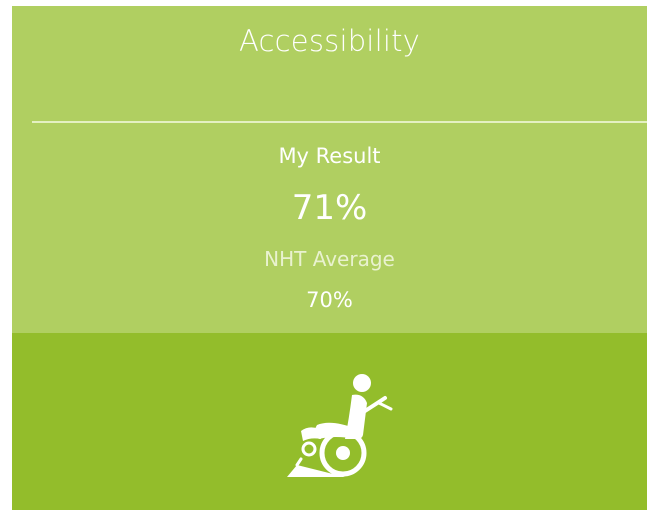  I want to click on my-result-value: 71%, so click(329, 208).